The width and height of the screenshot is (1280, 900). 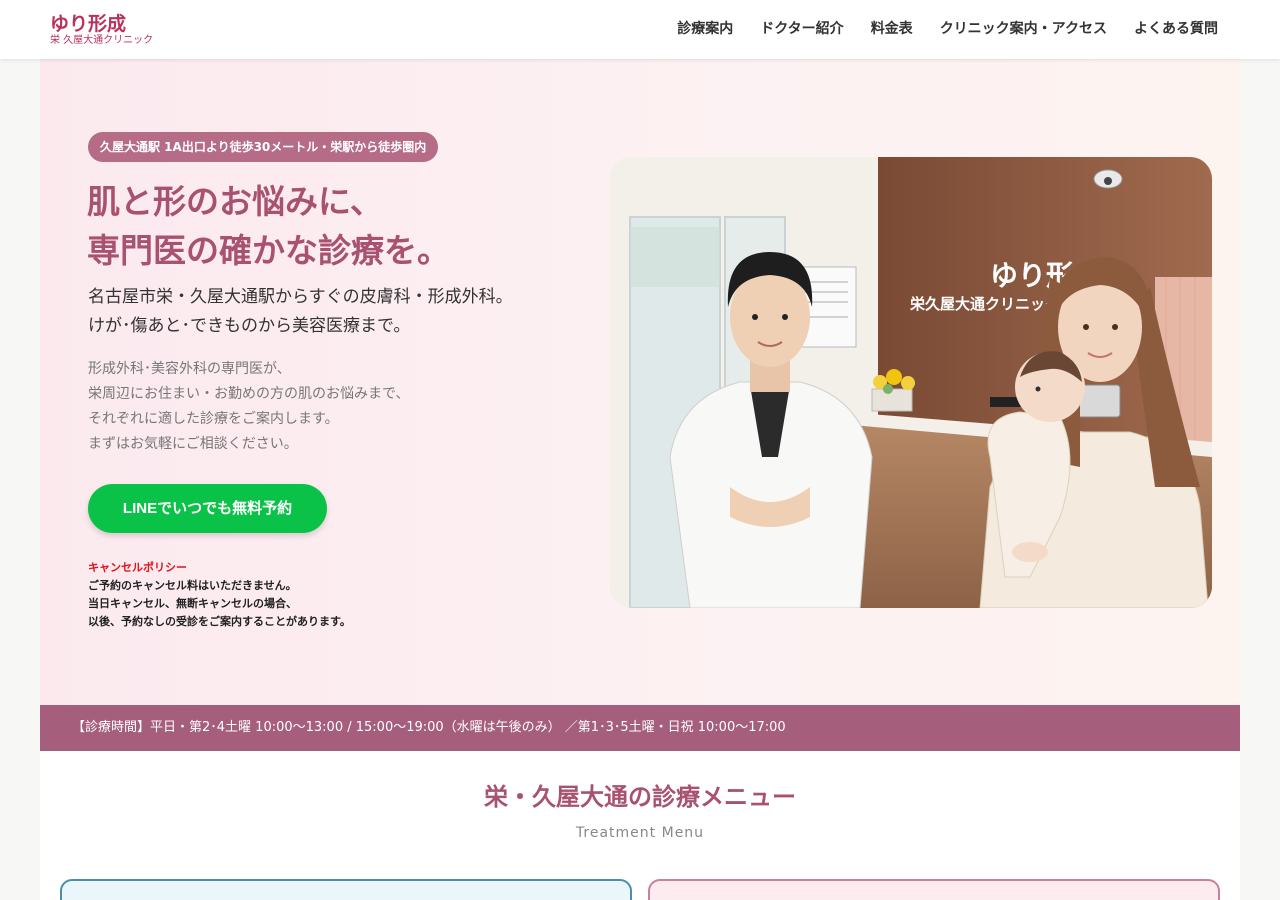 What do you see at coordinates (892, 29) in the screenshot?
I see `nav-item-price: 料金表` at bounding box center [892, 29].